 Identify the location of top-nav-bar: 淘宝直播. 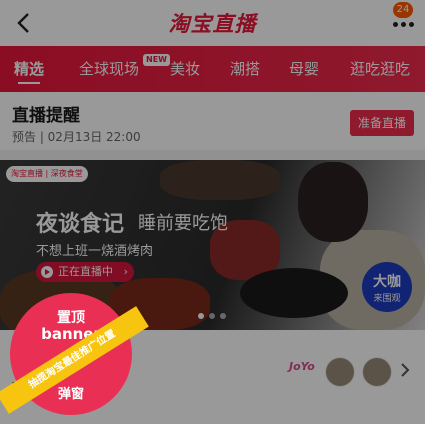
(212, 23).